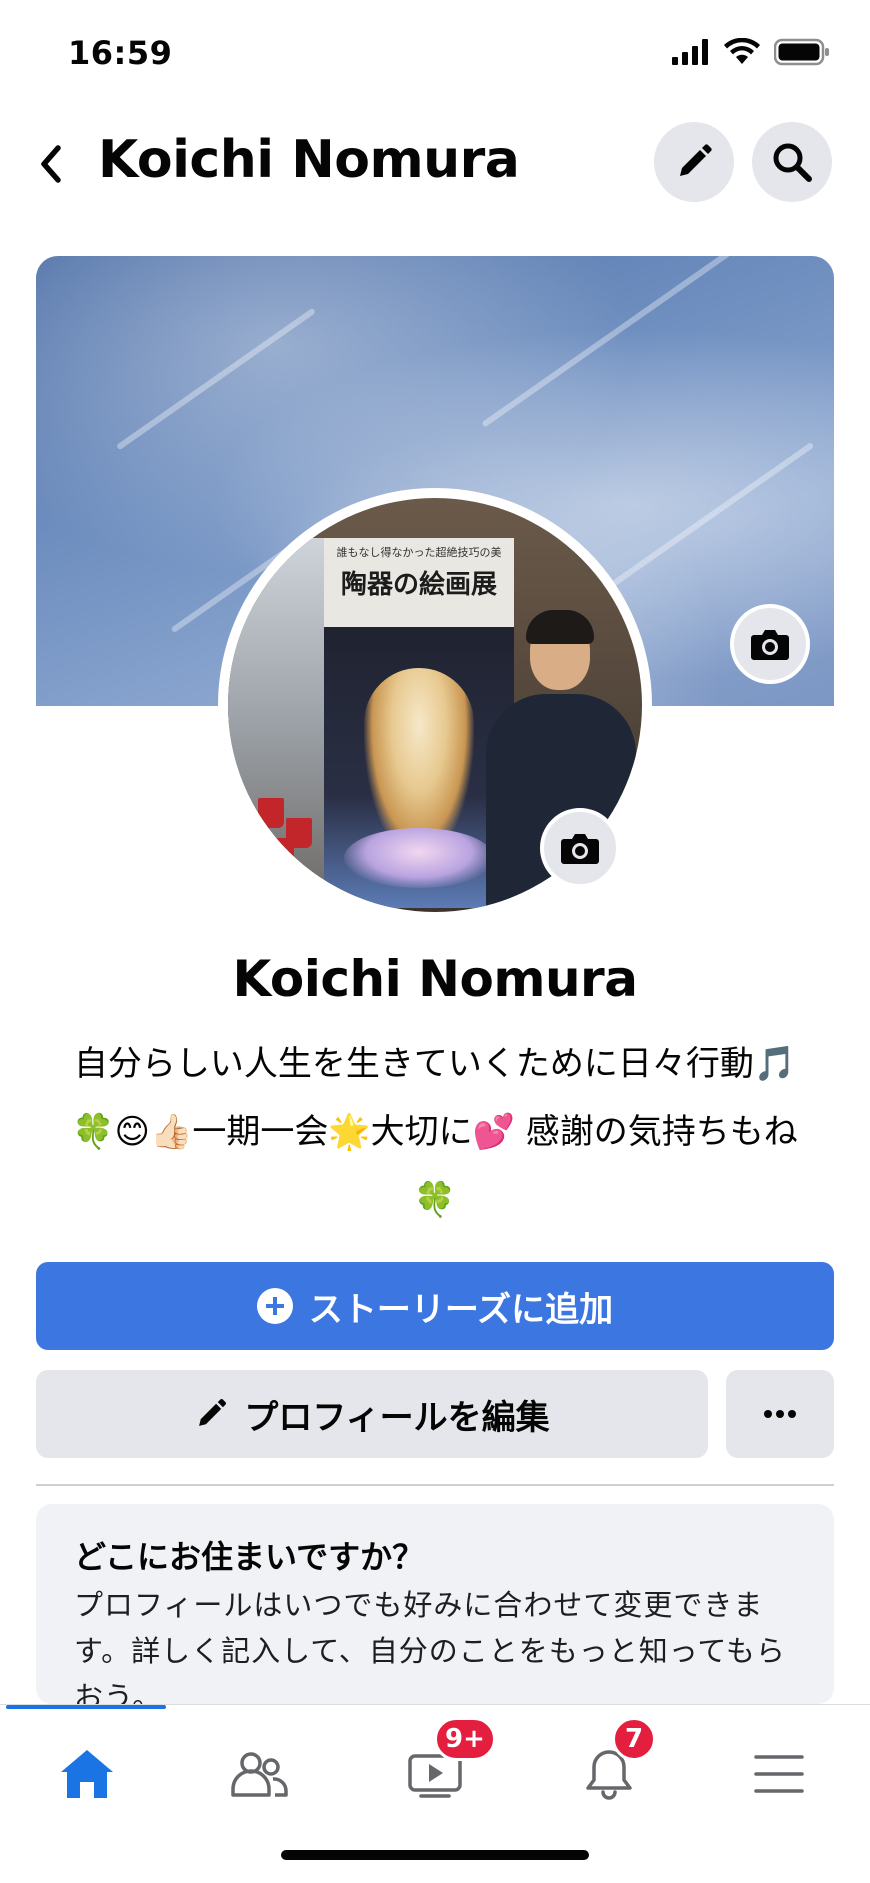  Describe the element at coordinates (397, 1417) in the screenshot. I see `edit-profile-label: プロフィールを編集` at that location.